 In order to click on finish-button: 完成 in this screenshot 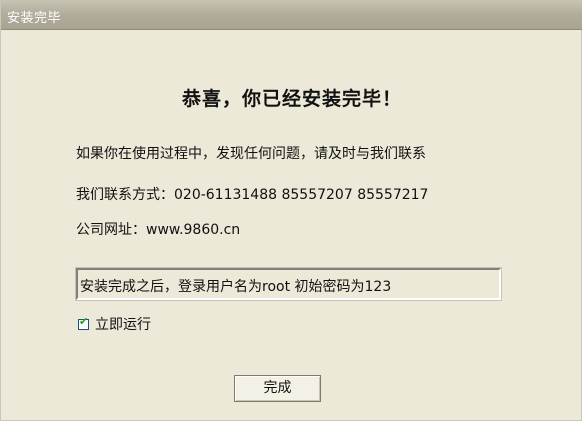, I will do `click(277, 388)`.